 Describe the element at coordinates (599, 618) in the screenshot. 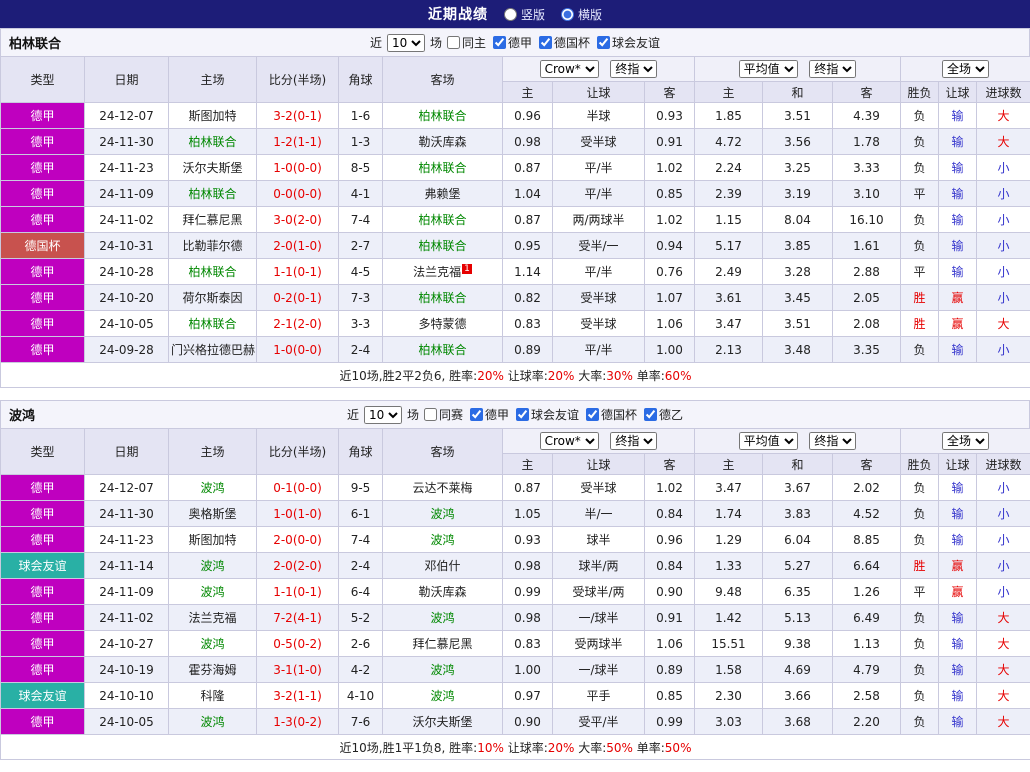

I see `line-cell: 一/球半` at that location.